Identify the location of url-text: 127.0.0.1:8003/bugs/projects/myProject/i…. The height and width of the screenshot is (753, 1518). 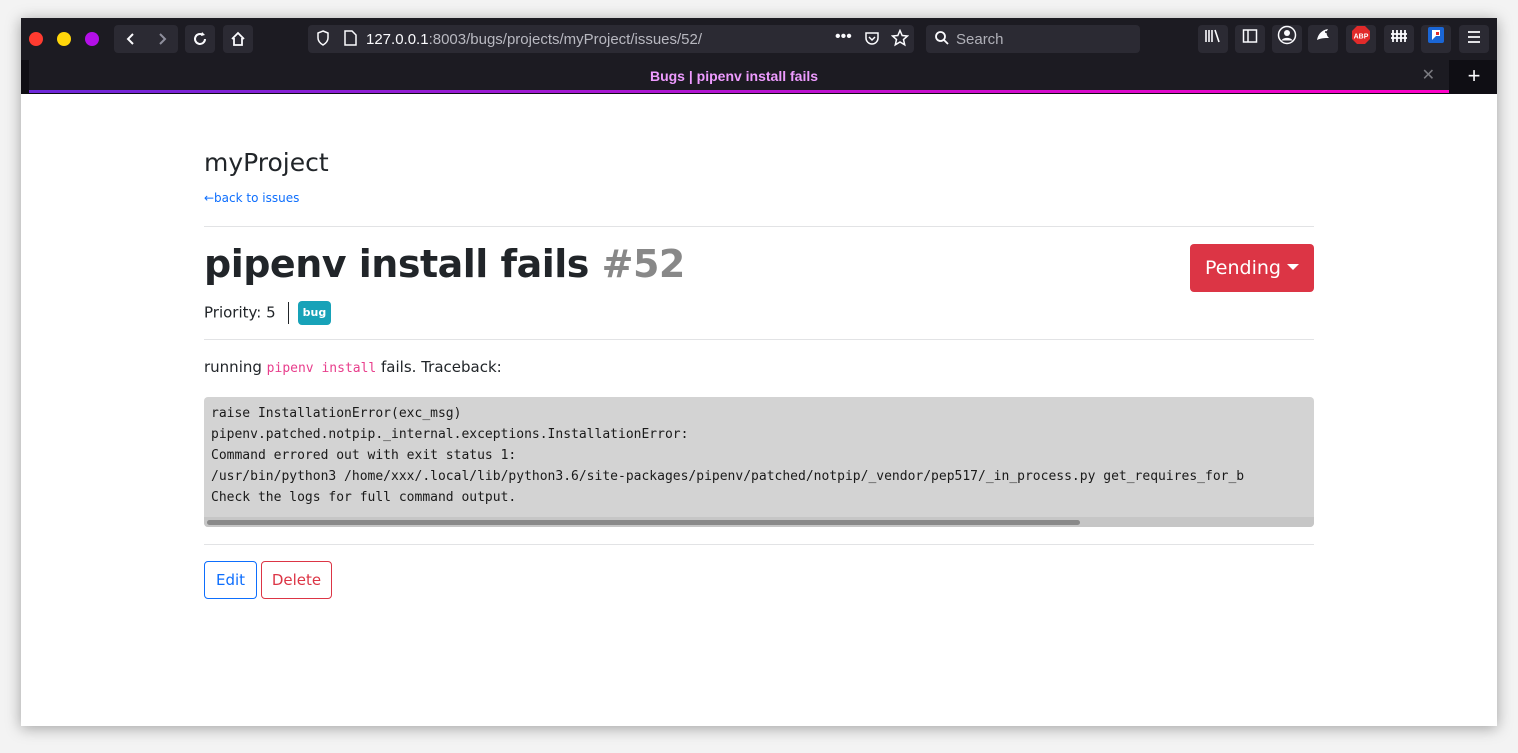
(534, 39).